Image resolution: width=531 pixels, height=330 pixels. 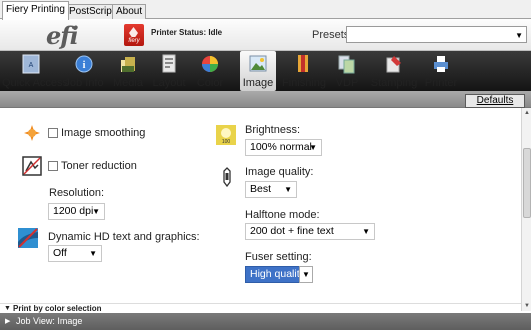 What do you see at coordinates (261, 189) in the screenshot?
I see `image-quality-value: Best` at bounding box center [261, 189].